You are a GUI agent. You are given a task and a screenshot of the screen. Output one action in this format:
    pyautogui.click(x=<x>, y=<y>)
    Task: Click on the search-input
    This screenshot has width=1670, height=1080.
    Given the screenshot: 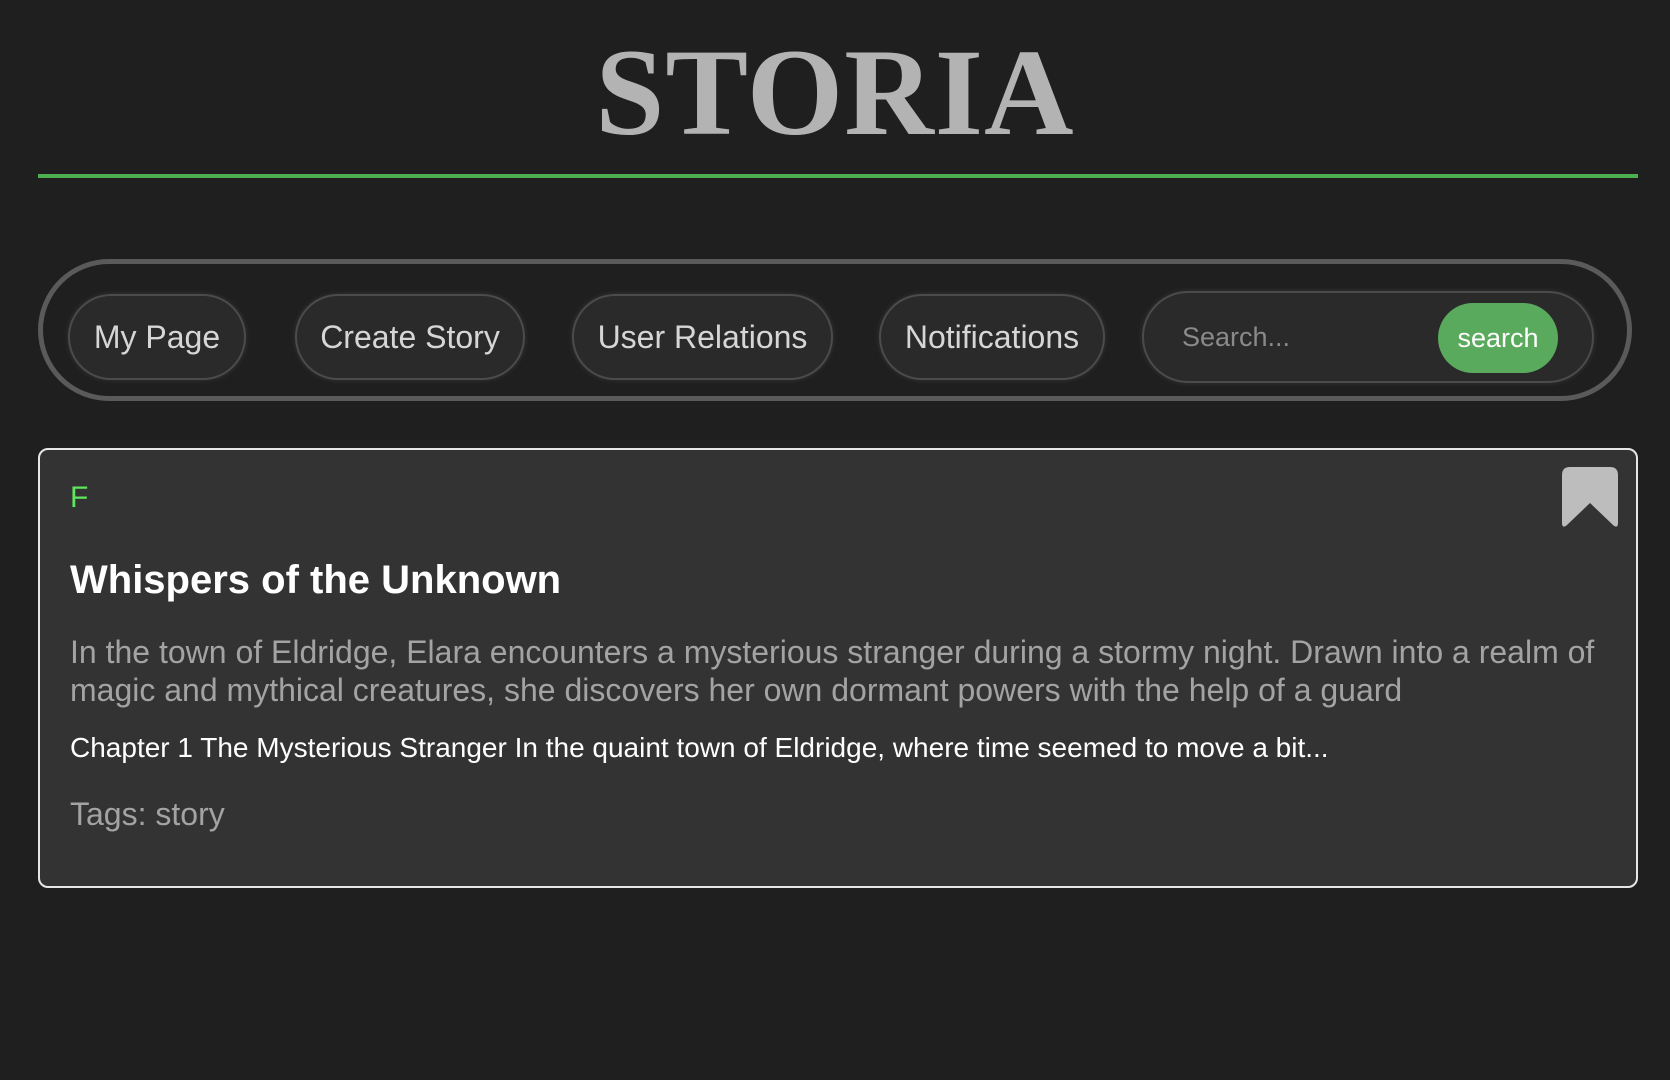 What is the action you would take?
    pyautogui.click(x=1307, y=337)
    